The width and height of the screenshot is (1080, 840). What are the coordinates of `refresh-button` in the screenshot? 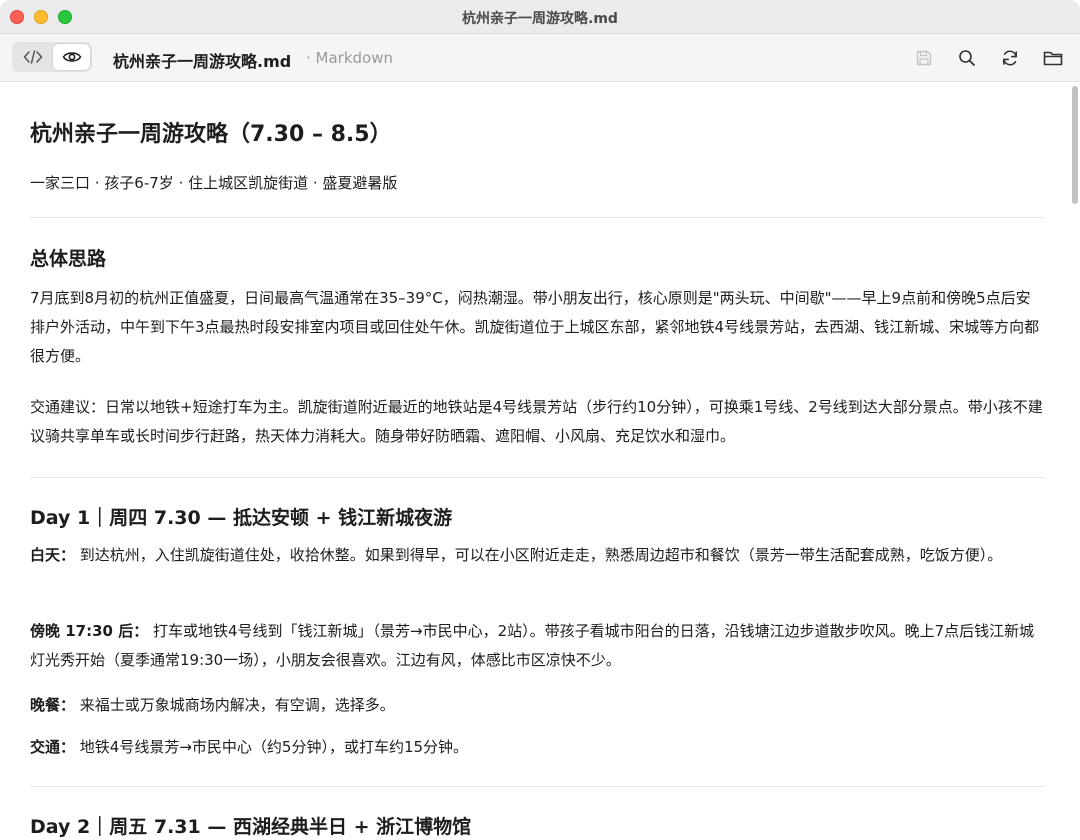 It's located at (1010, 58).